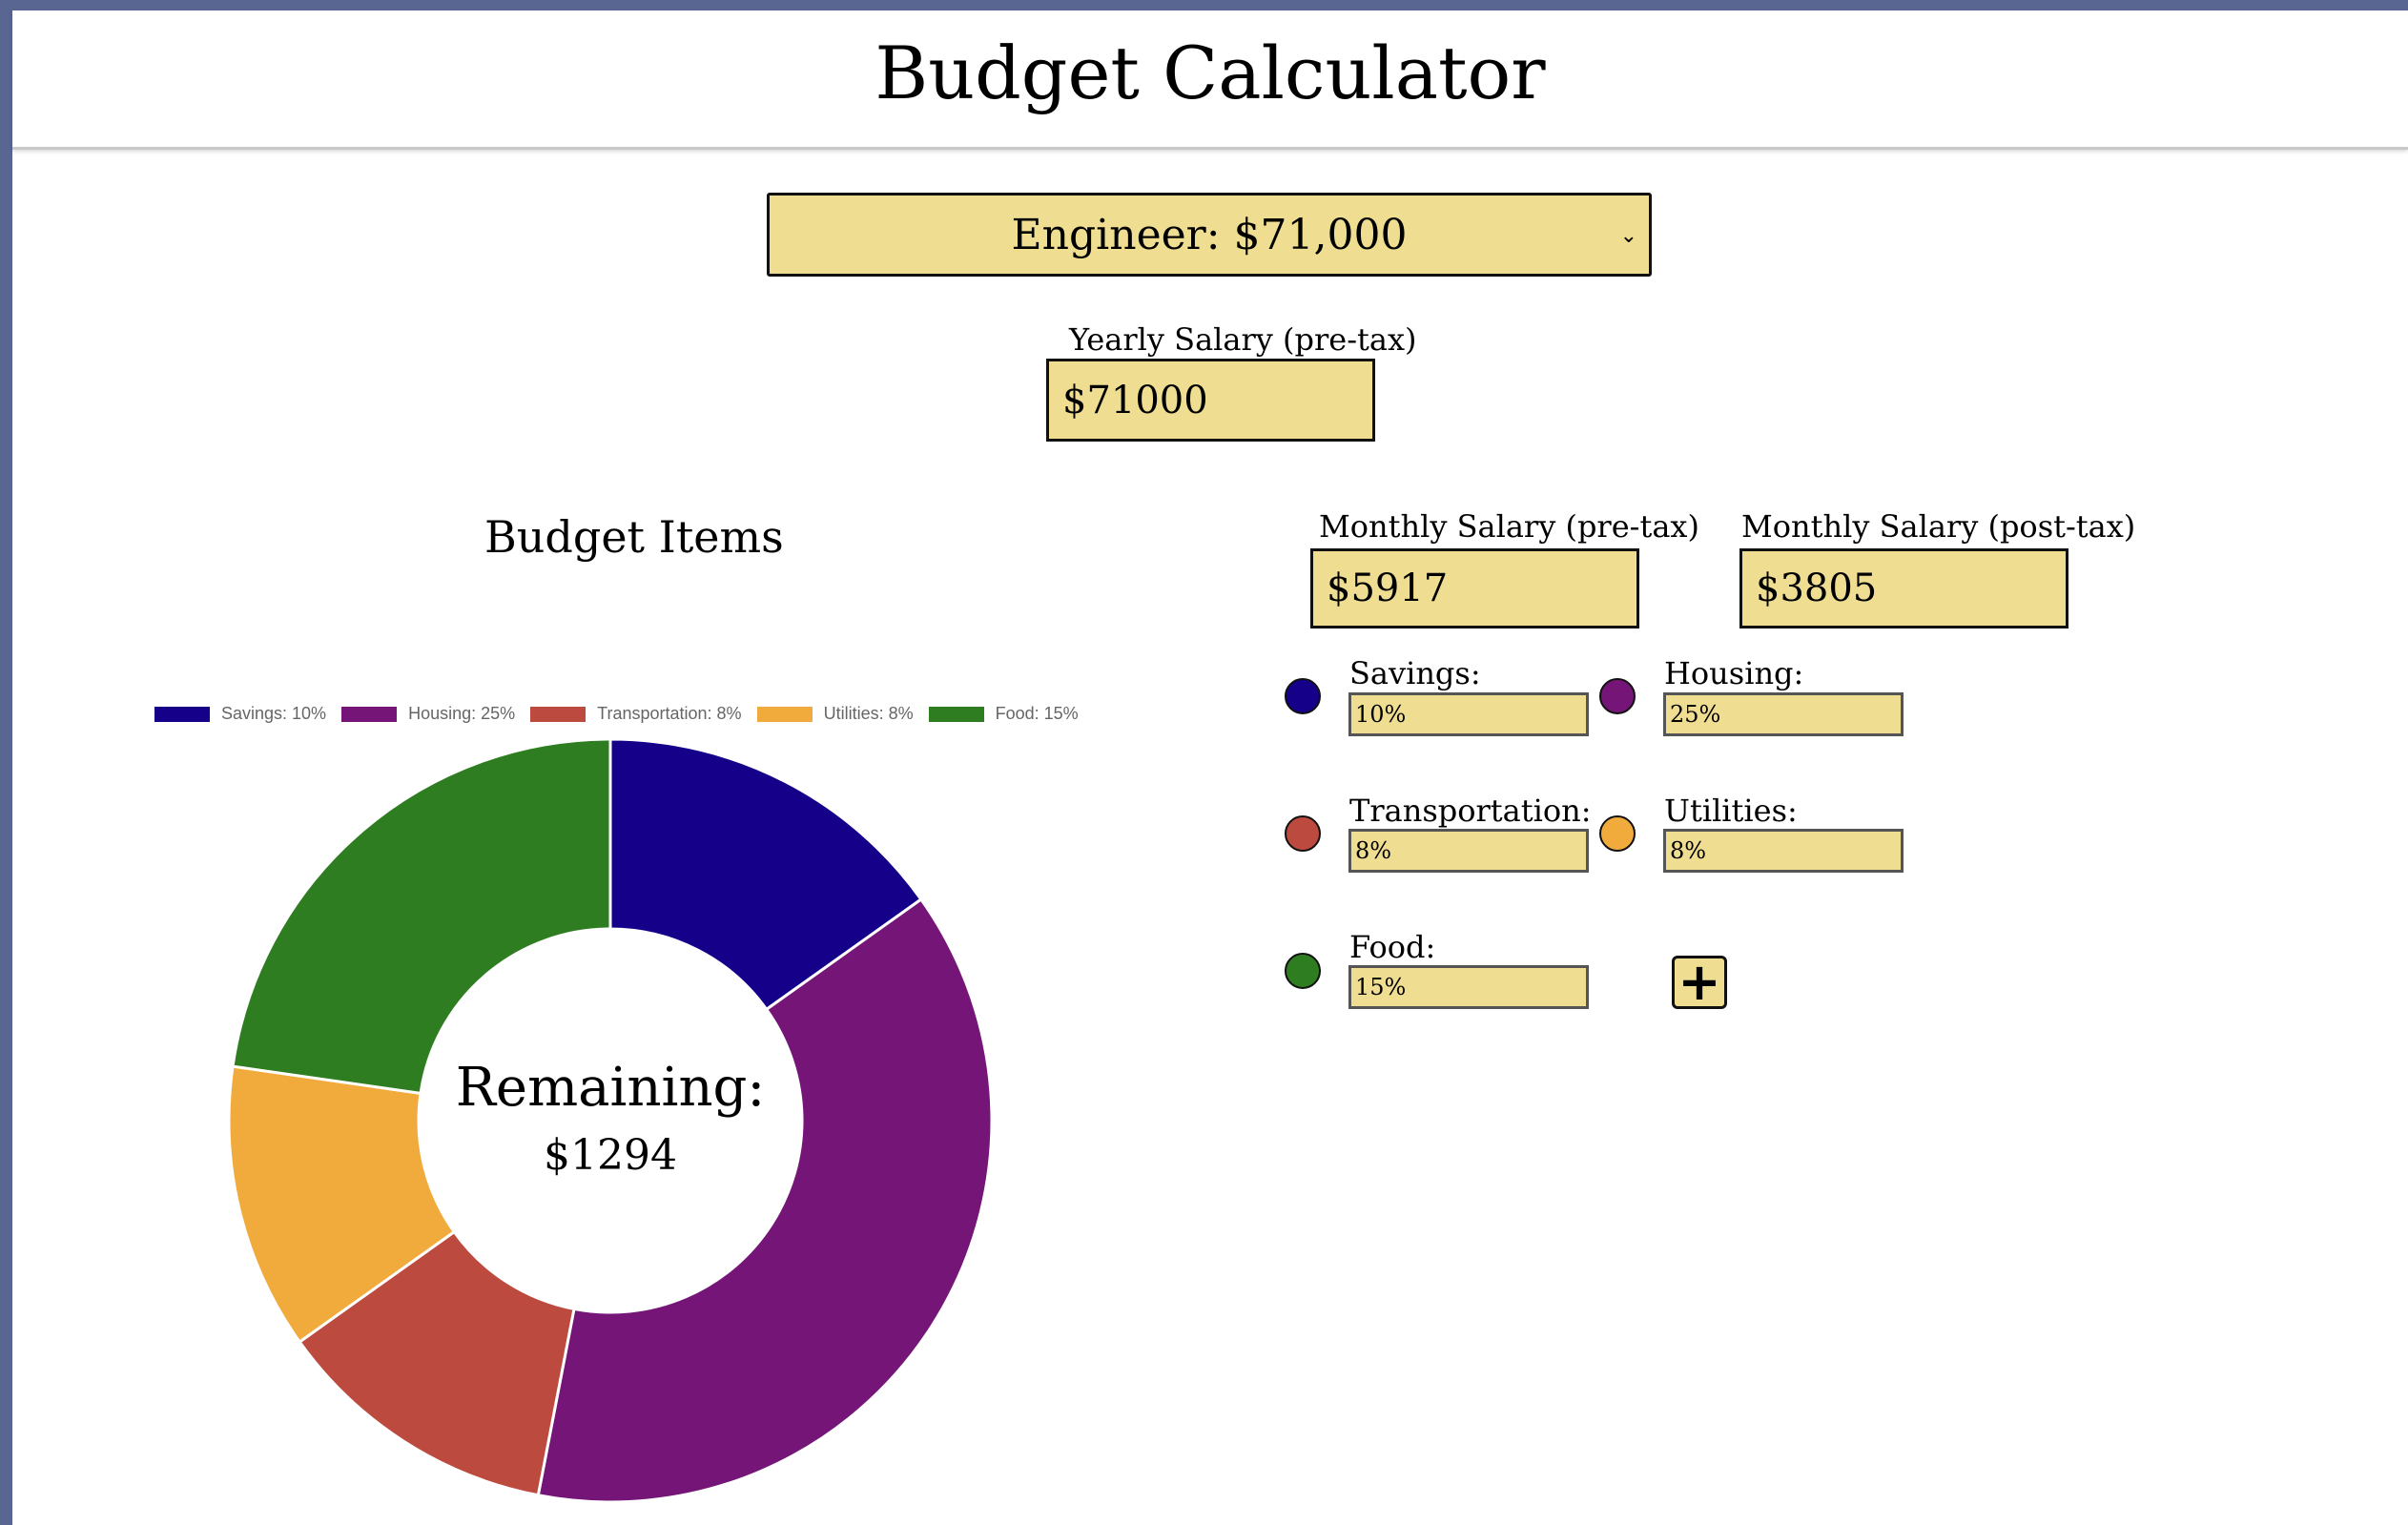  What do you see at coordinates (1243, 339) in the screenshot?
I see `yearly-salary-label: Yearly Salary (pre-tax)` at bounding box center [1243, 339].